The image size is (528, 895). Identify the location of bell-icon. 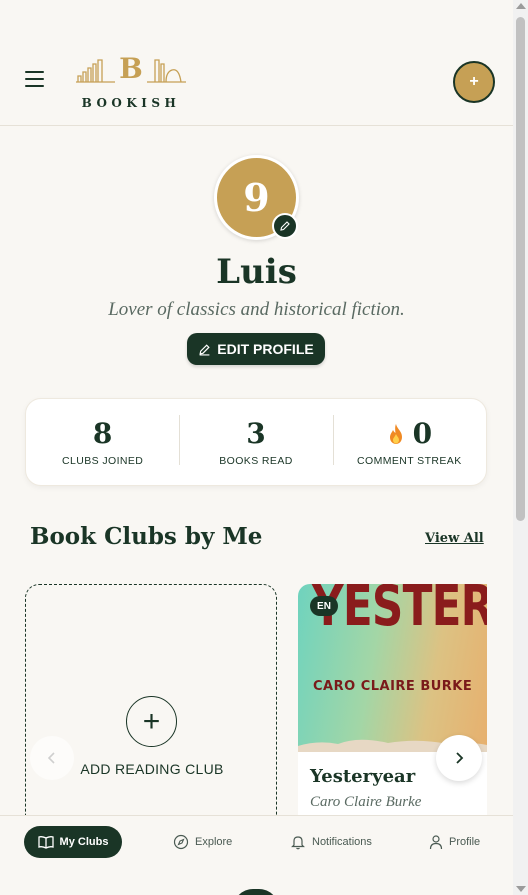
(298, 843).